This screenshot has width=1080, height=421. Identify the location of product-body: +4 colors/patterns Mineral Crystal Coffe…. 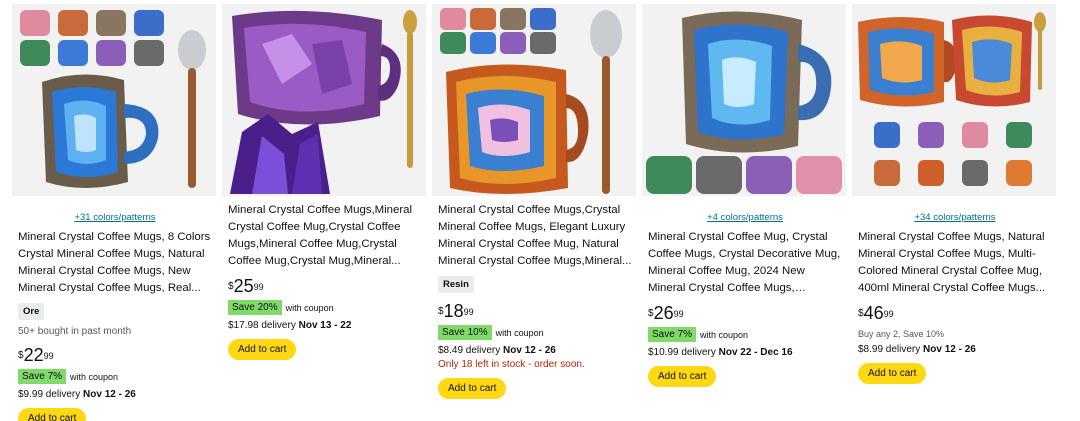
(745, 293).